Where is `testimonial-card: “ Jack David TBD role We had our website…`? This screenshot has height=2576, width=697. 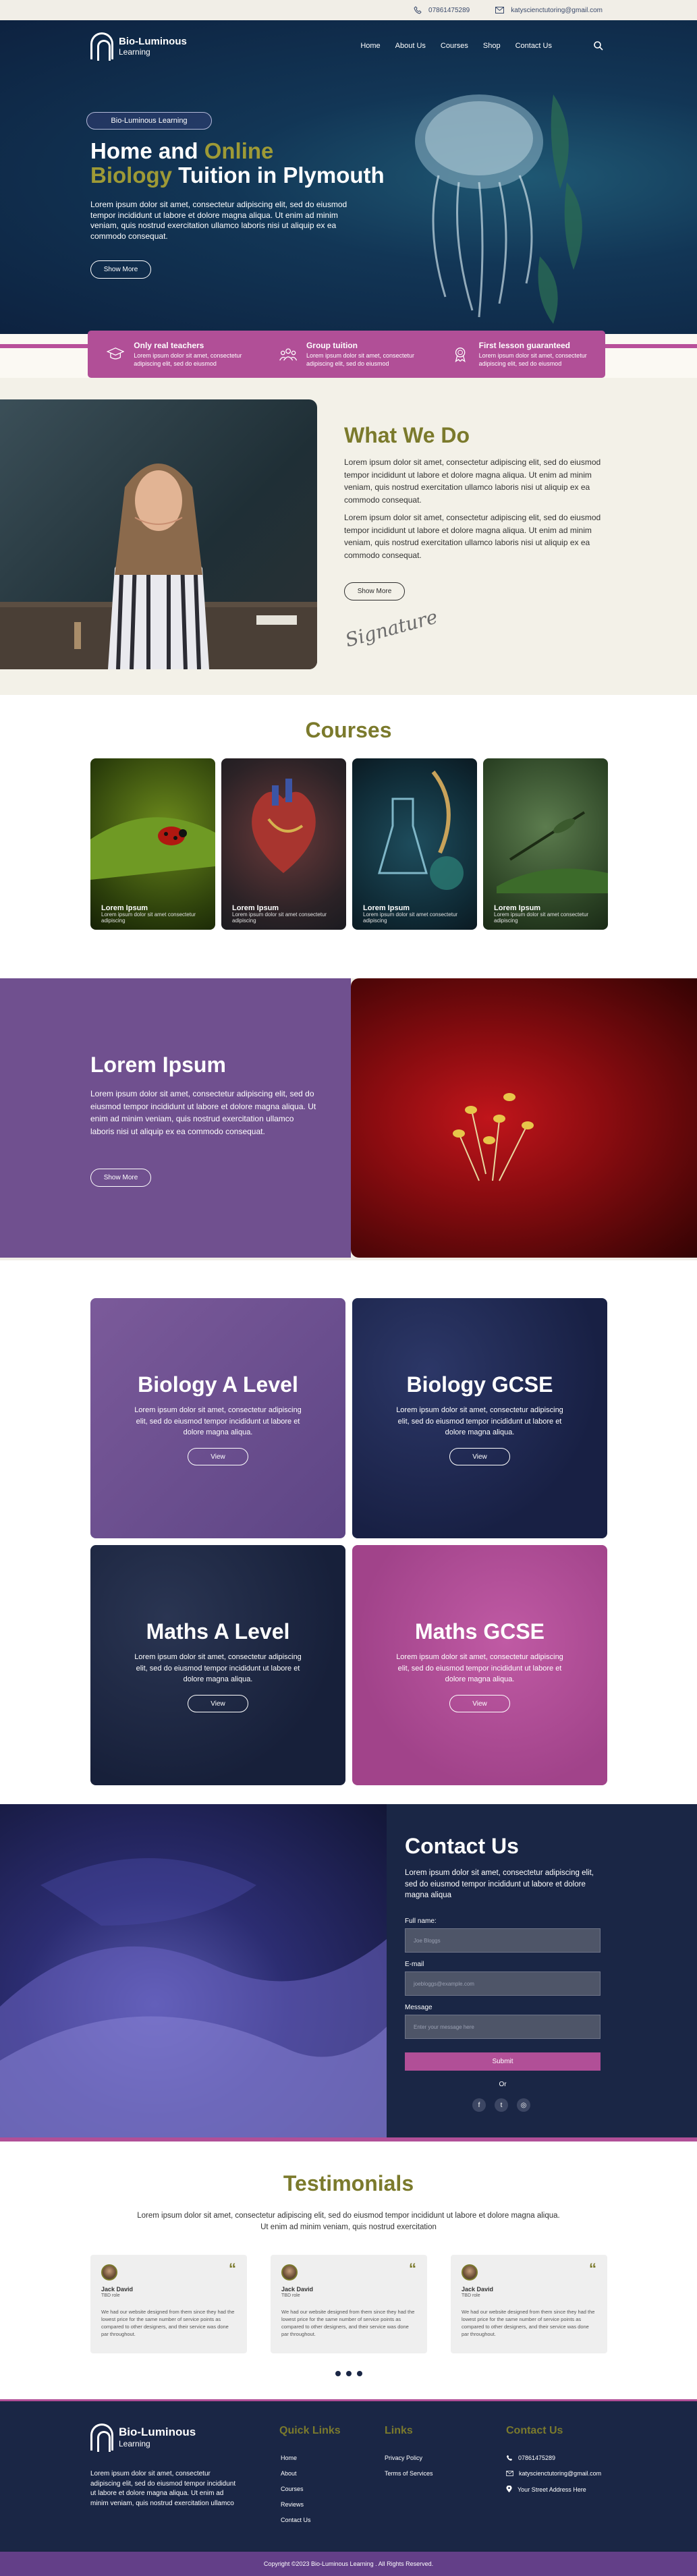
testimonial-card: “ Jack David TBD role We had our website… is located at coordinates (529, 2304).